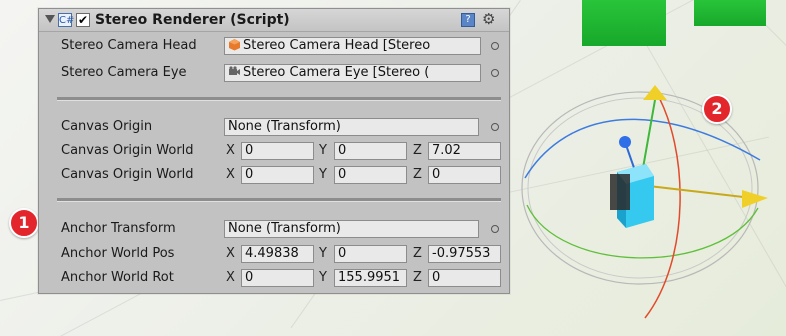 Image resolution: width=786 pixels, height=336 pixels. What do you see at coordinates (24, 223) in the screenshot?
I see `callout-badge-1: 1` at bounding box center [24, 223].